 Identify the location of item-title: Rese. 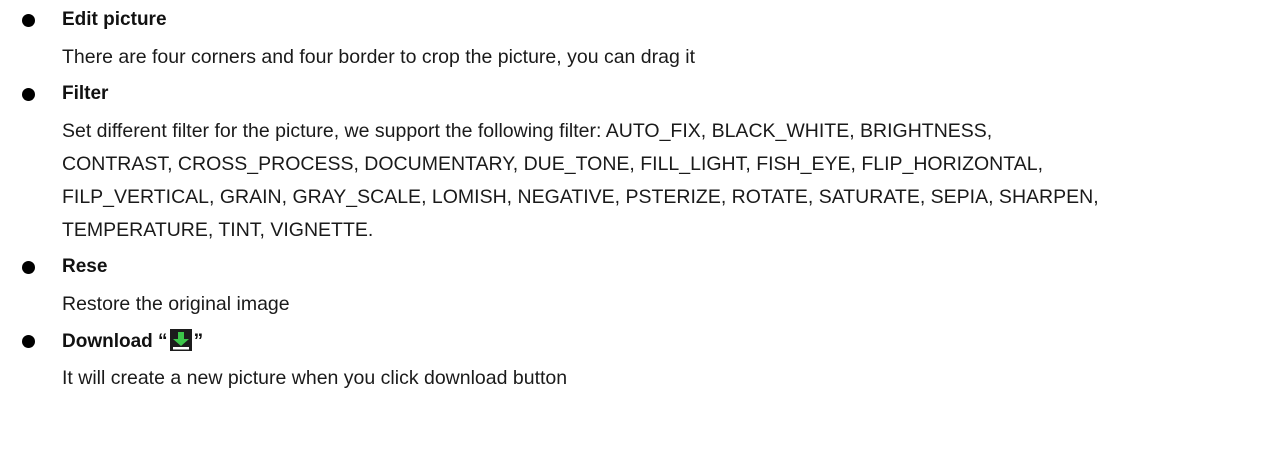
(85, 266).